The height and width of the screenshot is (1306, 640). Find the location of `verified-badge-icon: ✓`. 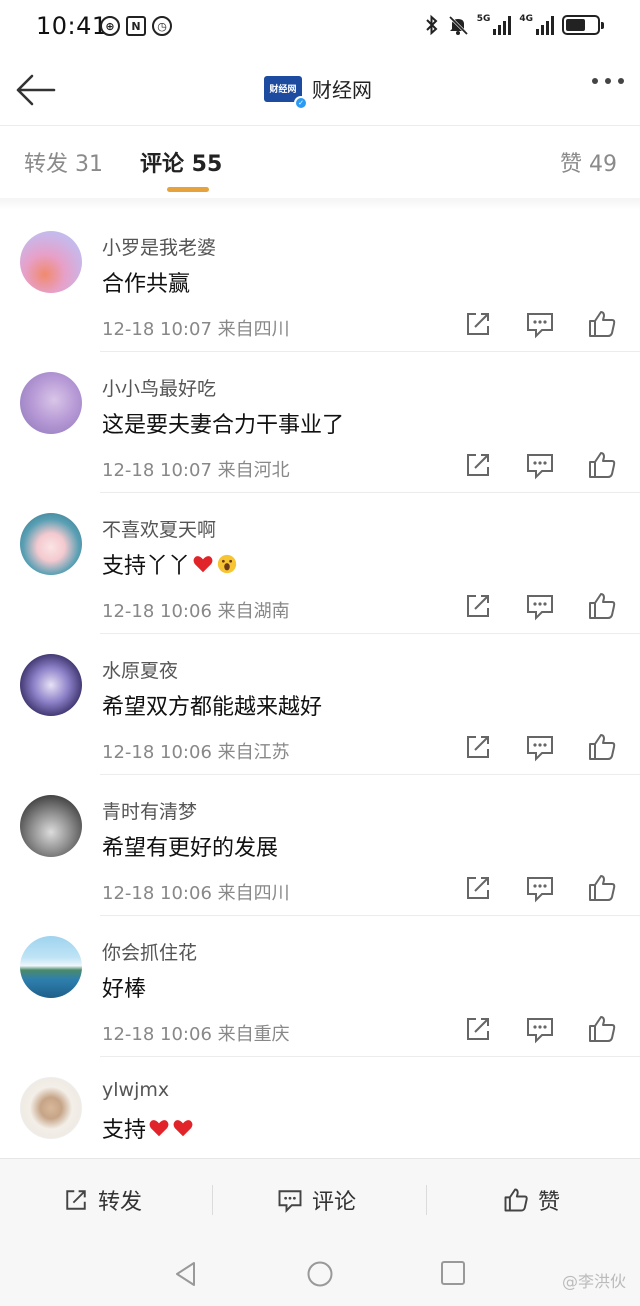

verified-badge-icon: ✓ is located at coordinates (301, 102).